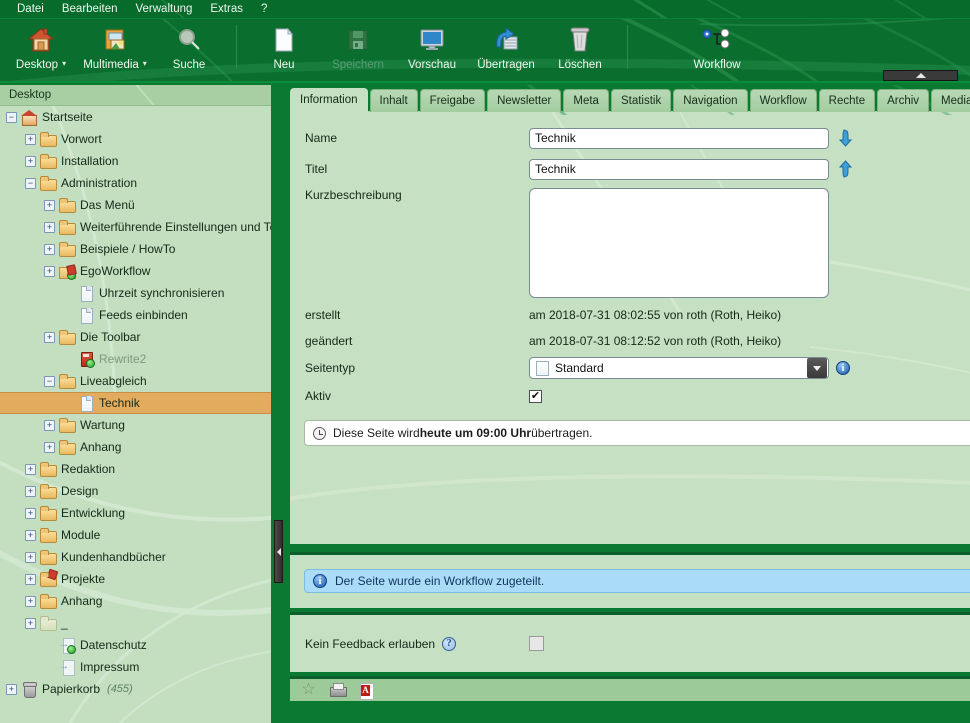  What do you see at coordinates (135, 579) in the screenshot?
I see `tree-node: + Projekte` at bounding box center [135, 579].